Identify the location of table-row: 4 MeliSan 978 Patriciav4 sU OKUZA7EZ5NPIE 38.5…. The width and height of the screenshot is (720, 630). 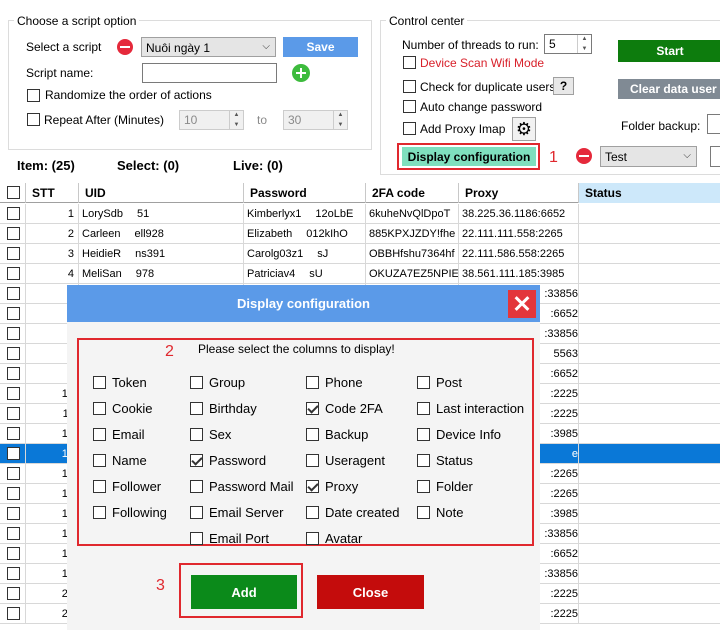
(360, 274).